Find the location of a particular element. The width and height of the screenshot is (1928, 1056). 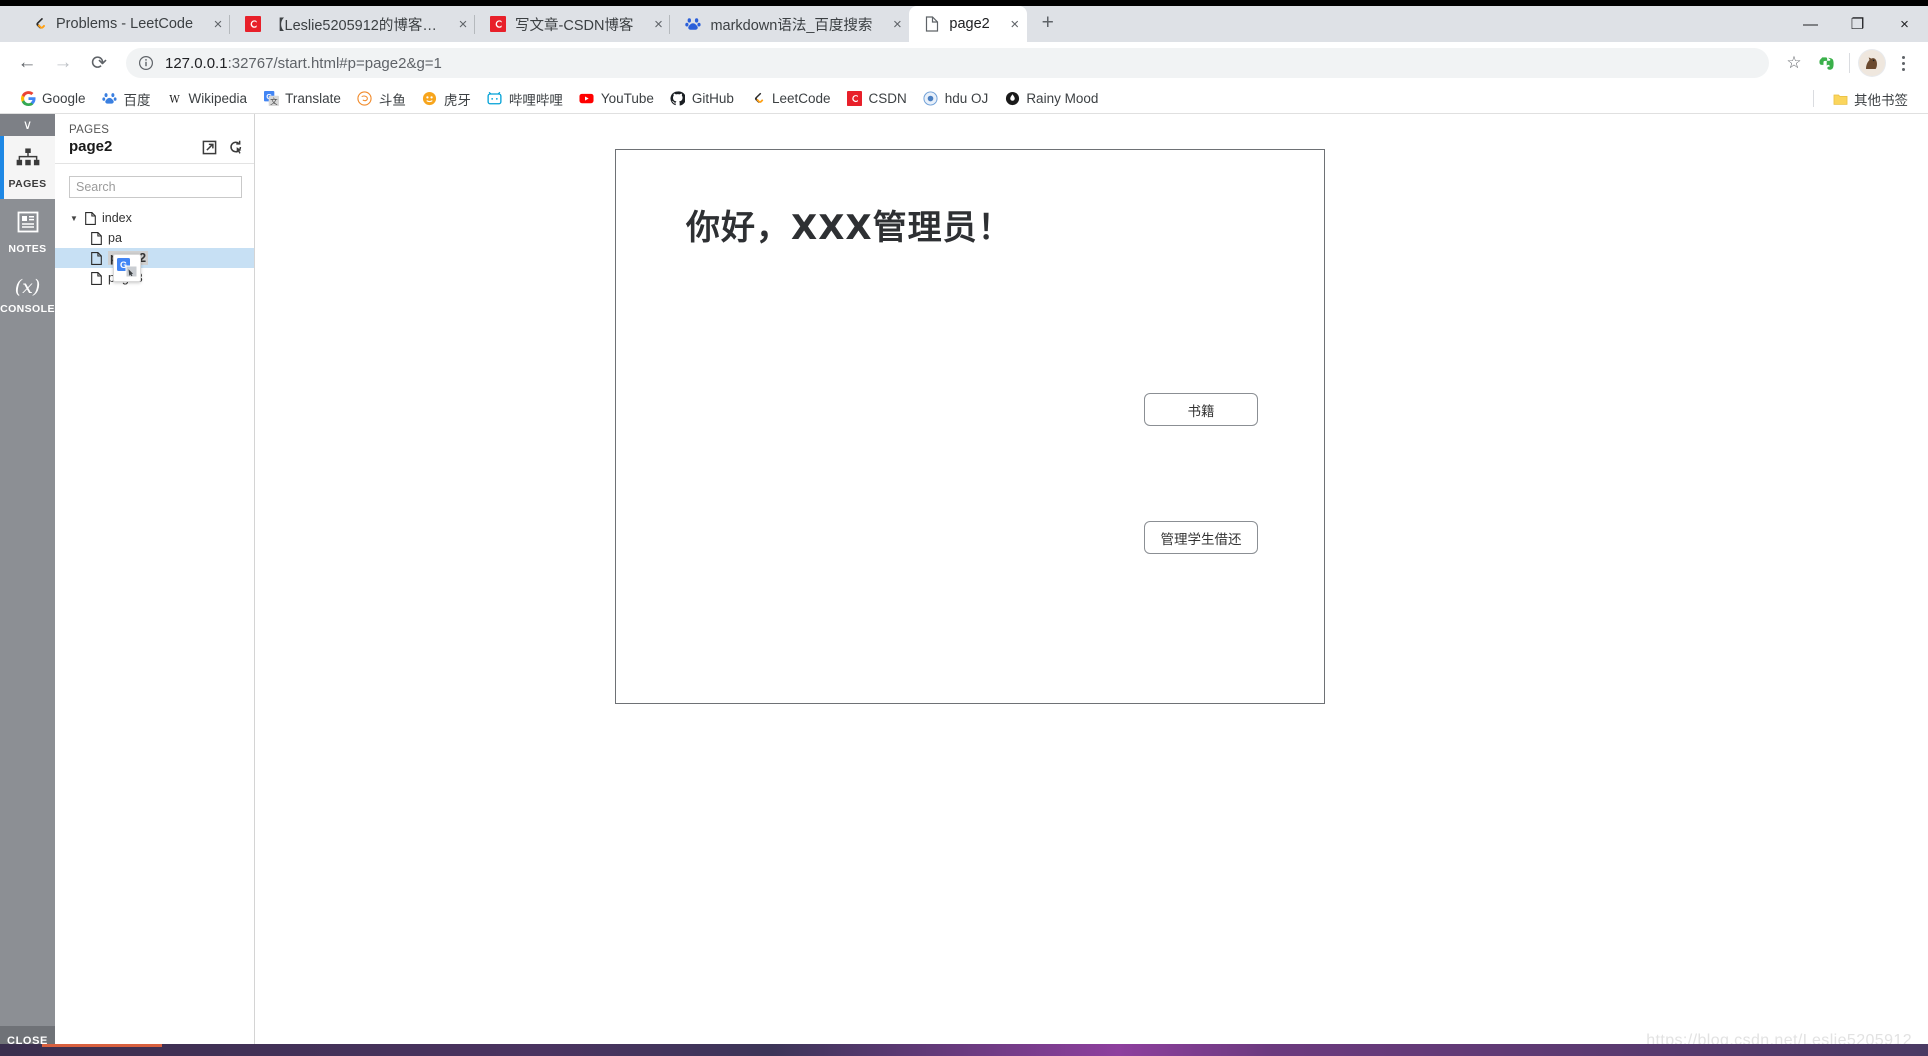

bookmark-baidu: 百度 is located at coordinates (126, 99).